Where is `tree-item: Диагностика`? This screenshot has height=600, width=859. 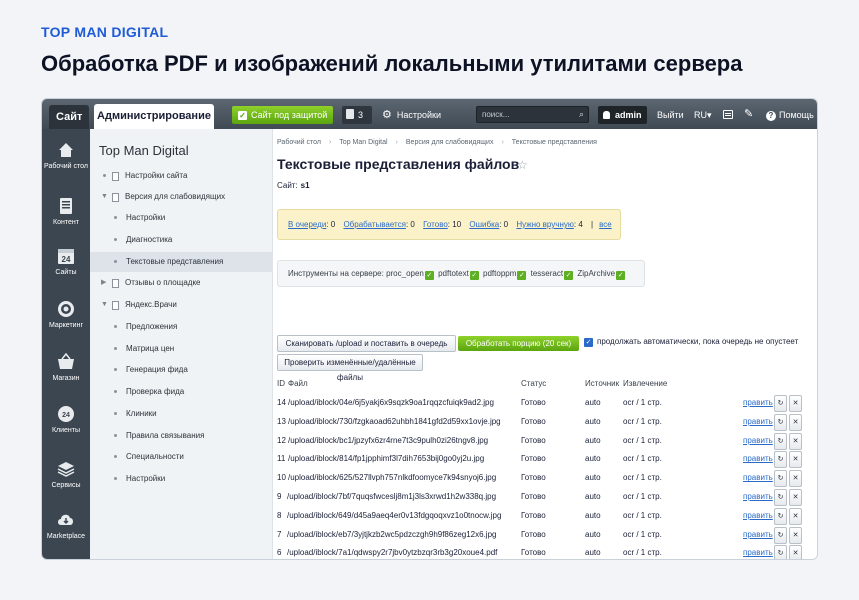 tree-item: Диагностика is located at coordinates (181, 240).